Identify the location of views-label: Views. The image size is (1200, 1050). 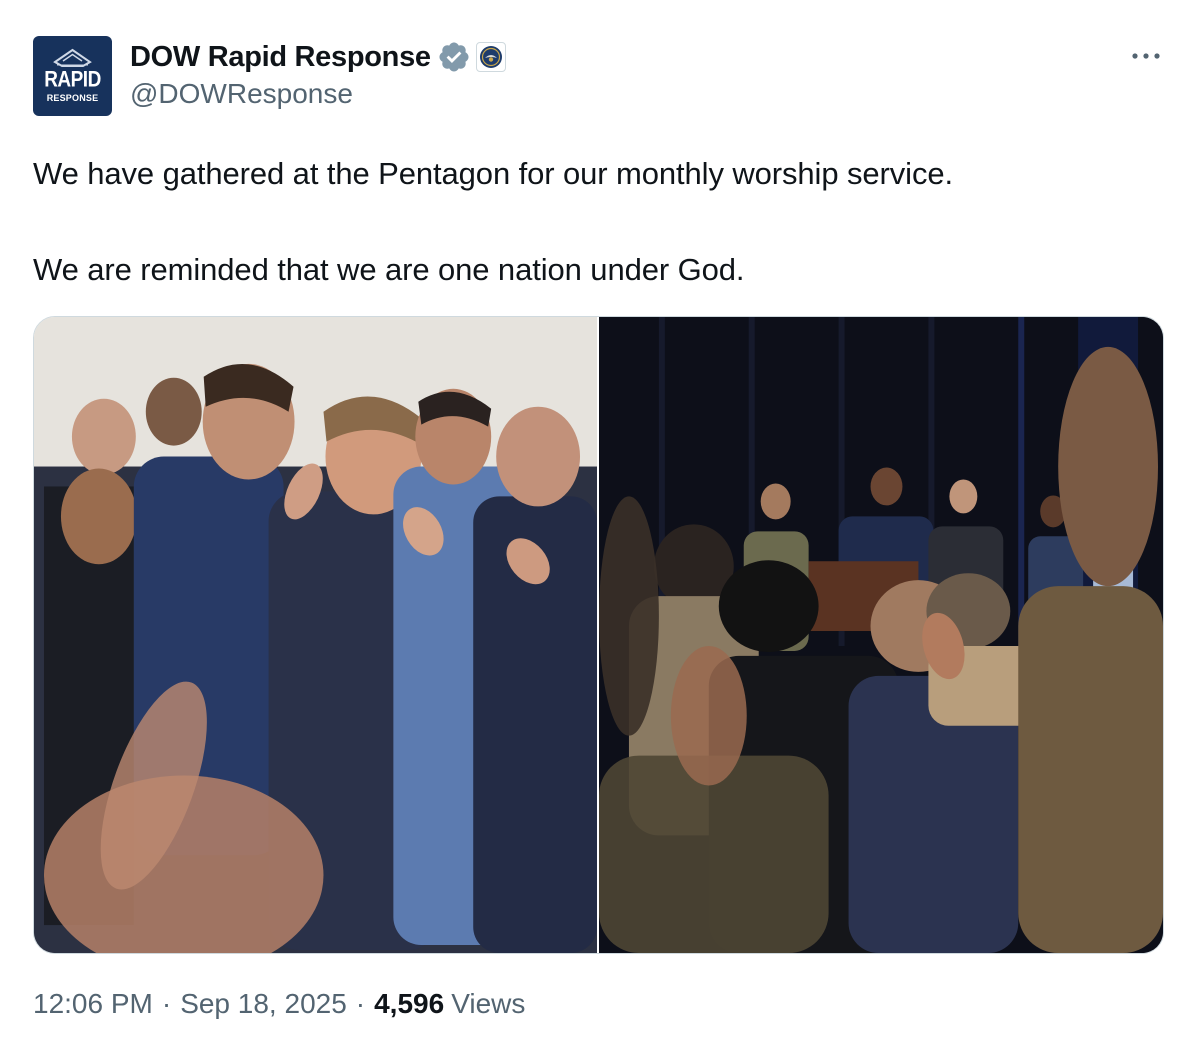
(488, 1003).